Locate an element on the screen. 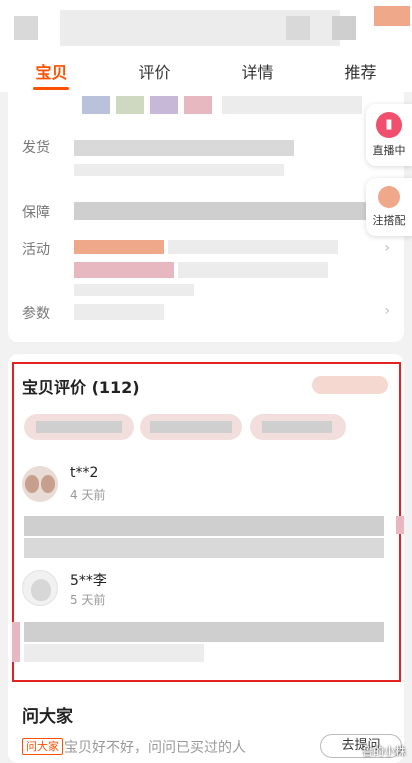 The height and width of the screenshot is (763, 412). live-label: 直播中 is located at coordinates (389, 150).